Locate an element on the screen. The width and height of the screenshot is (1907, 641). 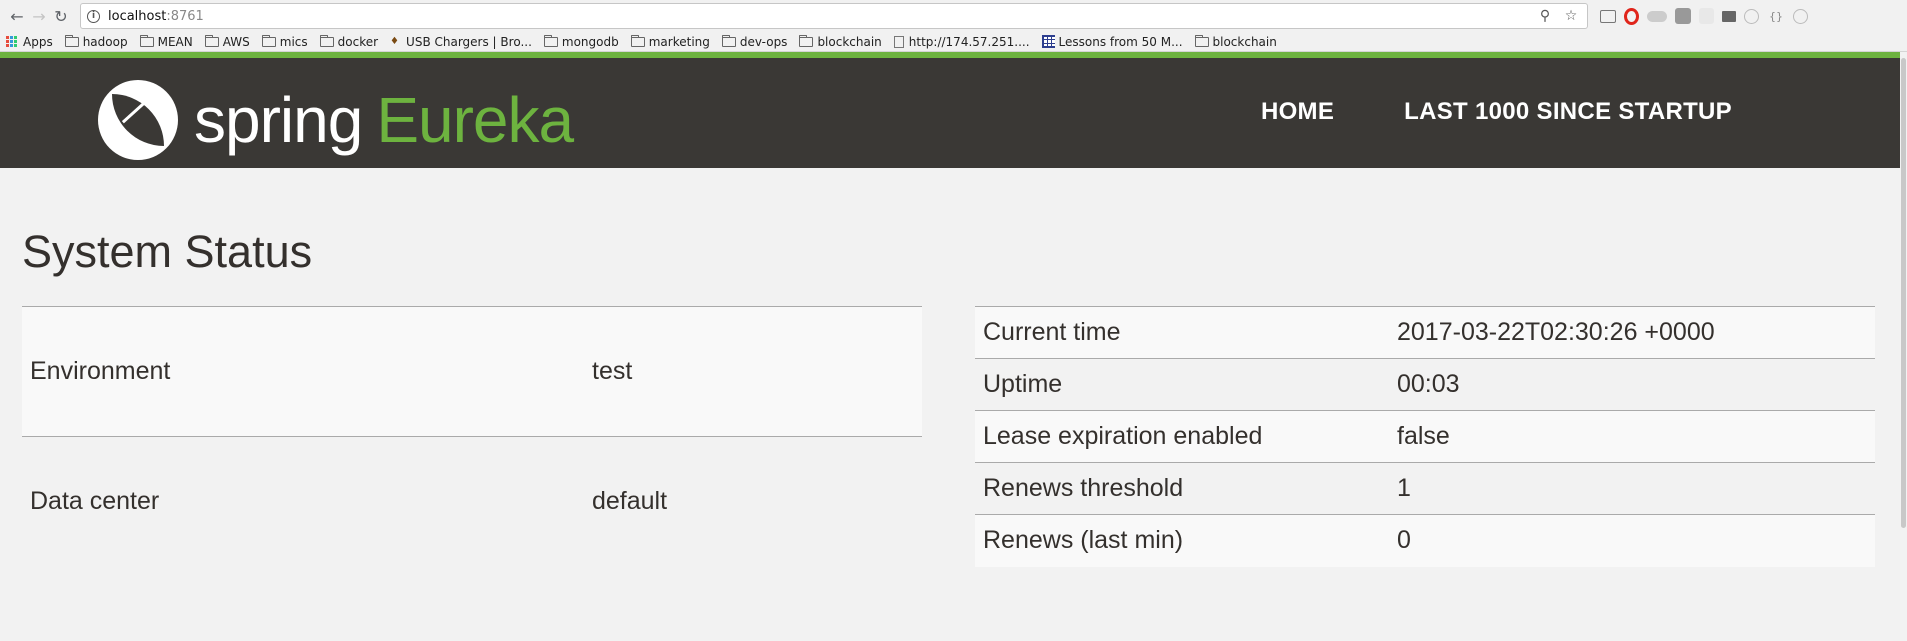
extension-ring-icon is located at coordinates (1800, 16).